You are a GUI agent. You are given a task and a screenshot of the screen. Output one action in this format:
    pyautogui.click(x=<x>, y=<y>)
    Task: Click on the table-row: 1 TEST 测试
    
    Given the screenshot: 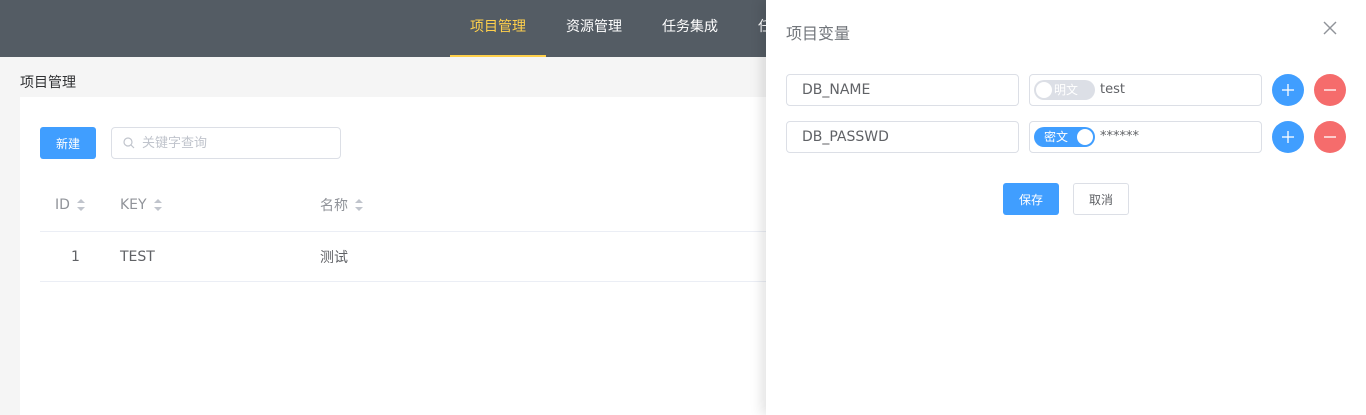 What is the action you would take?
    pyautogui.click(x=410, y=257)
    